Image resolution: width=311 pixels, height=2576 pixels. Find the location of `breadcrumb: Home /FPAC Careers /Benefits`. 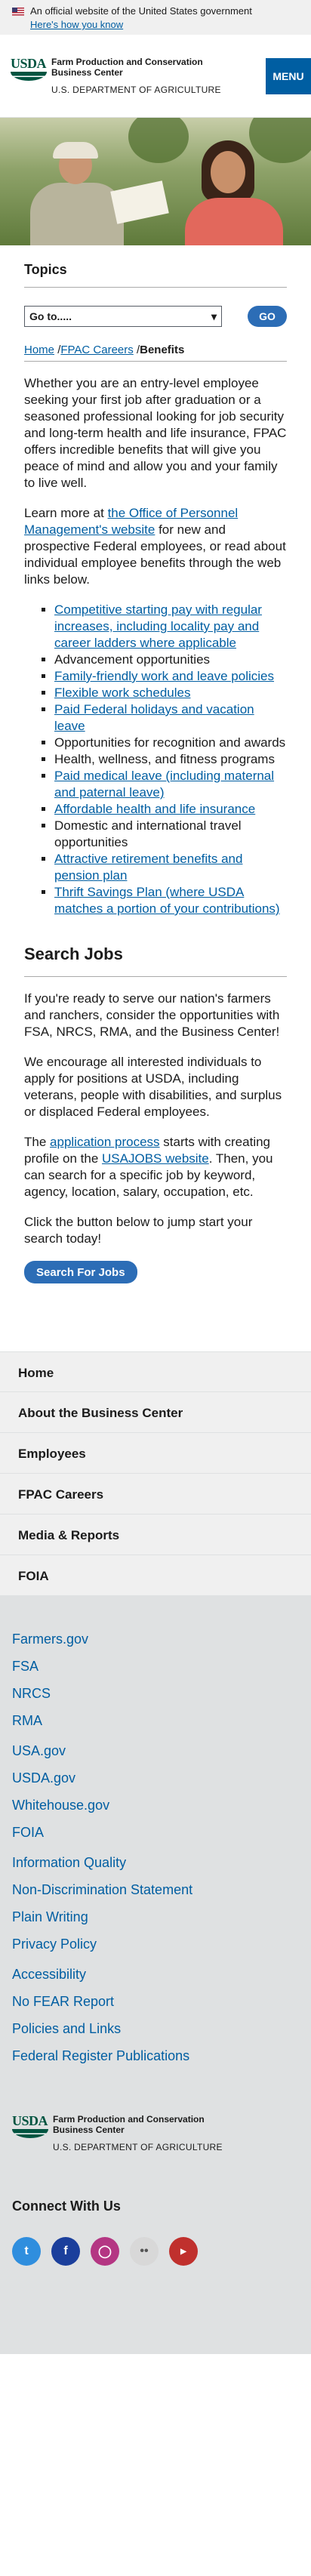

breadcrumb: Home /FPAC Careers /Benefits is located at coordinates (105, 350).